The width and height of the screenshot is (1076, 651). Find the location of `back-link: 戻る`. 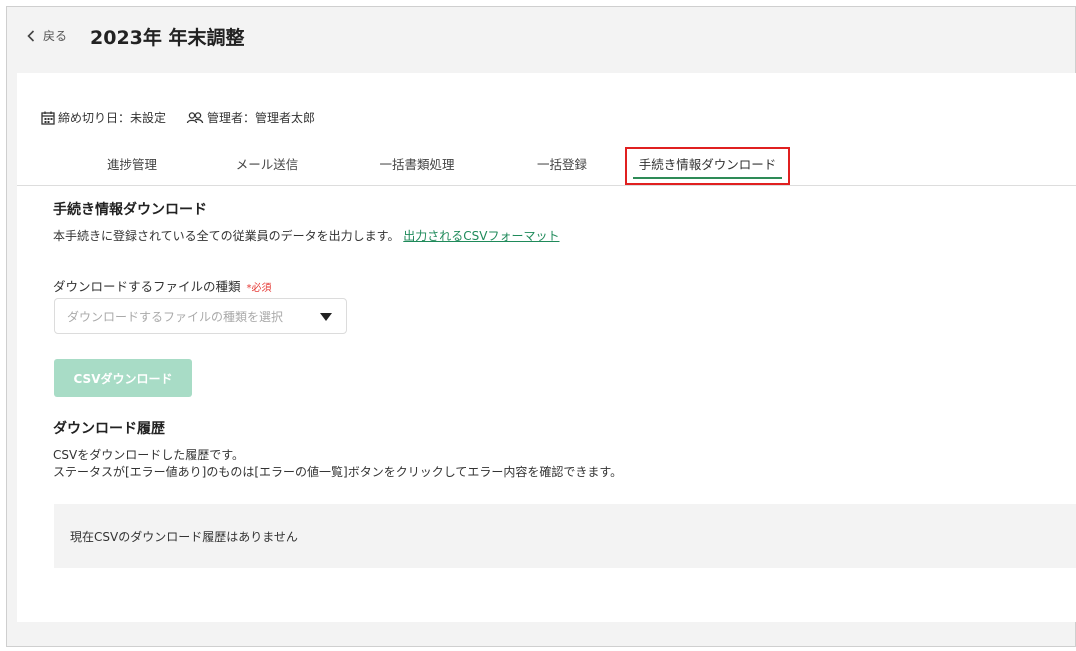

back-link: 戻る is located at coordinates (47, 35).